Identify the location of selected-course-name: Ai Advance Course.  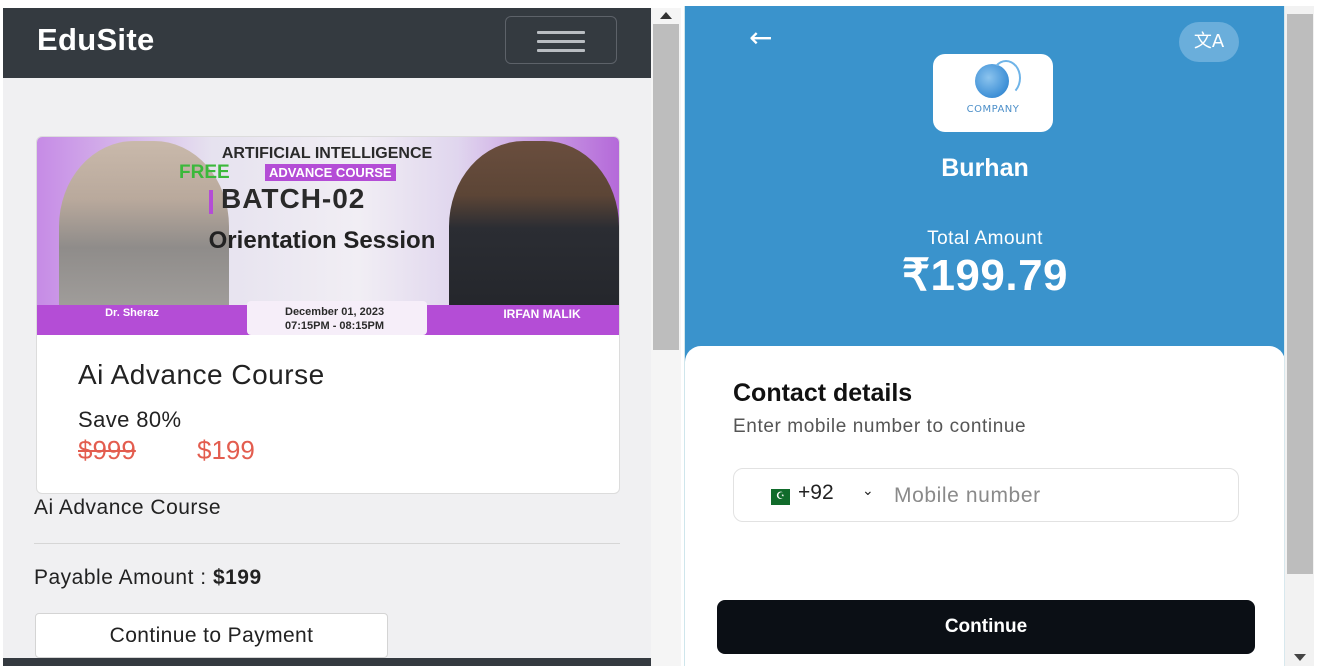
(128, 507).